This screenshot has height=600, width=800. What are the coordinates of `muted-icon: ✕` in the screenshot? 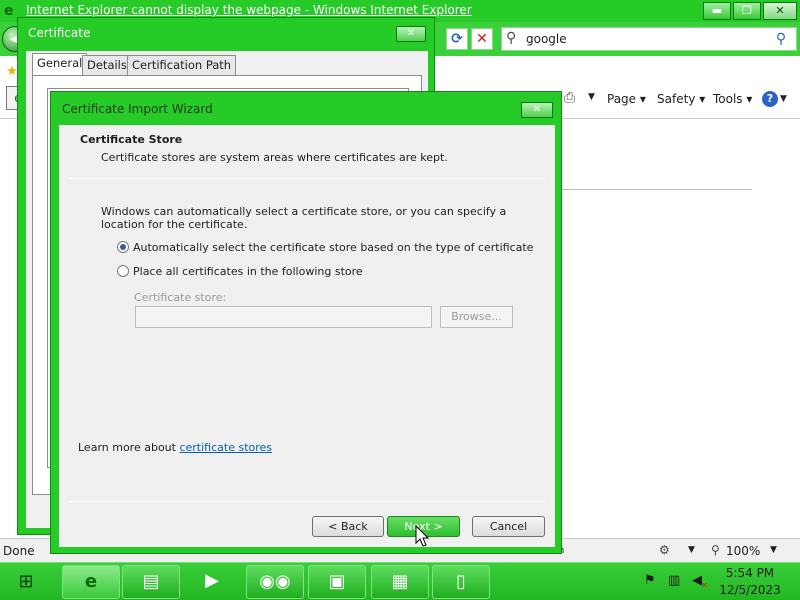 It's located at (704, 585).